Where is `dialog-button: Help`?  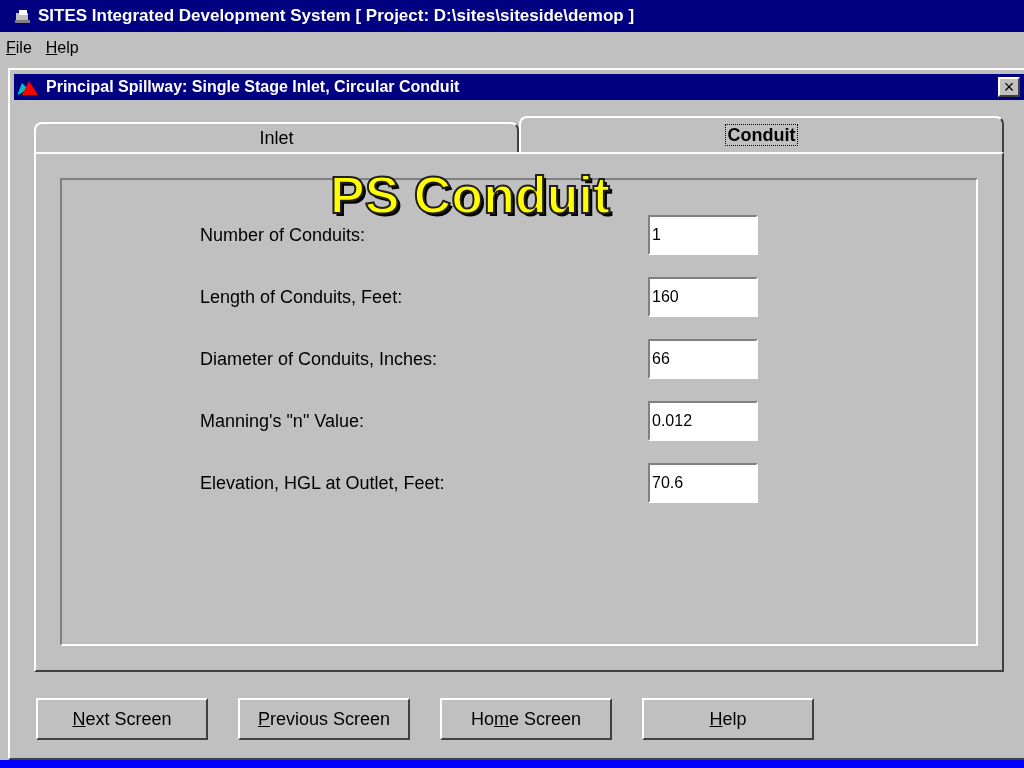 dialog-button: Help is located at coordinates (728, 719).